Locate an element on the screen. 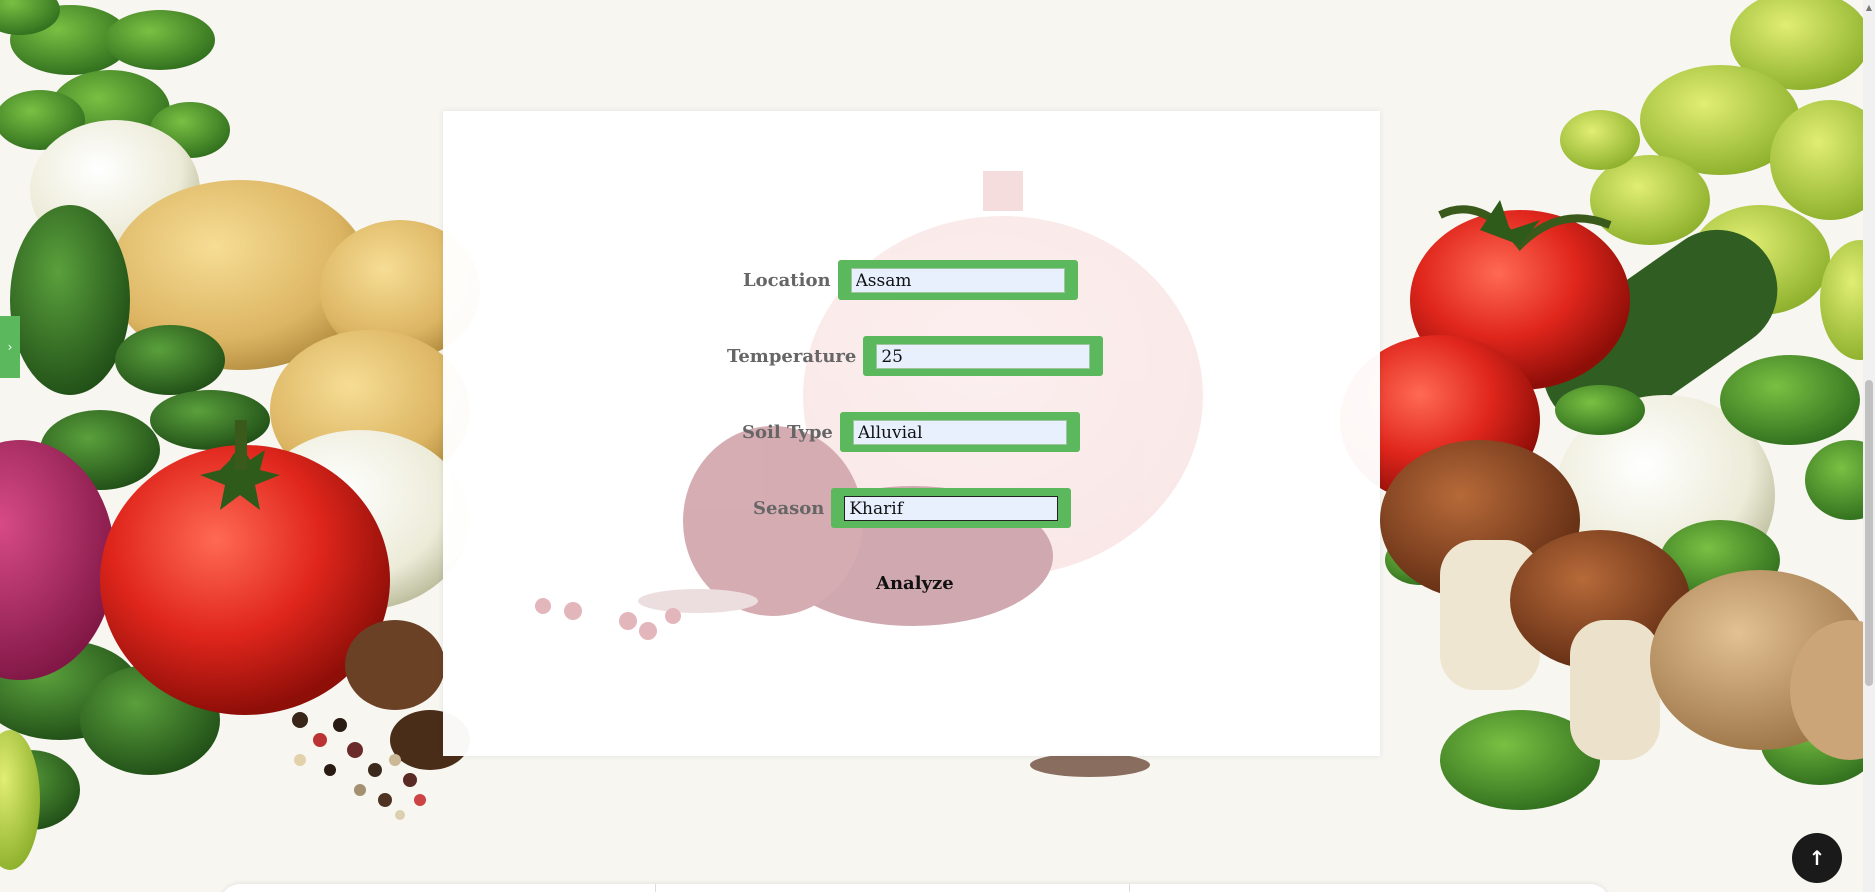  season-input is located at coordinates (951, 508).